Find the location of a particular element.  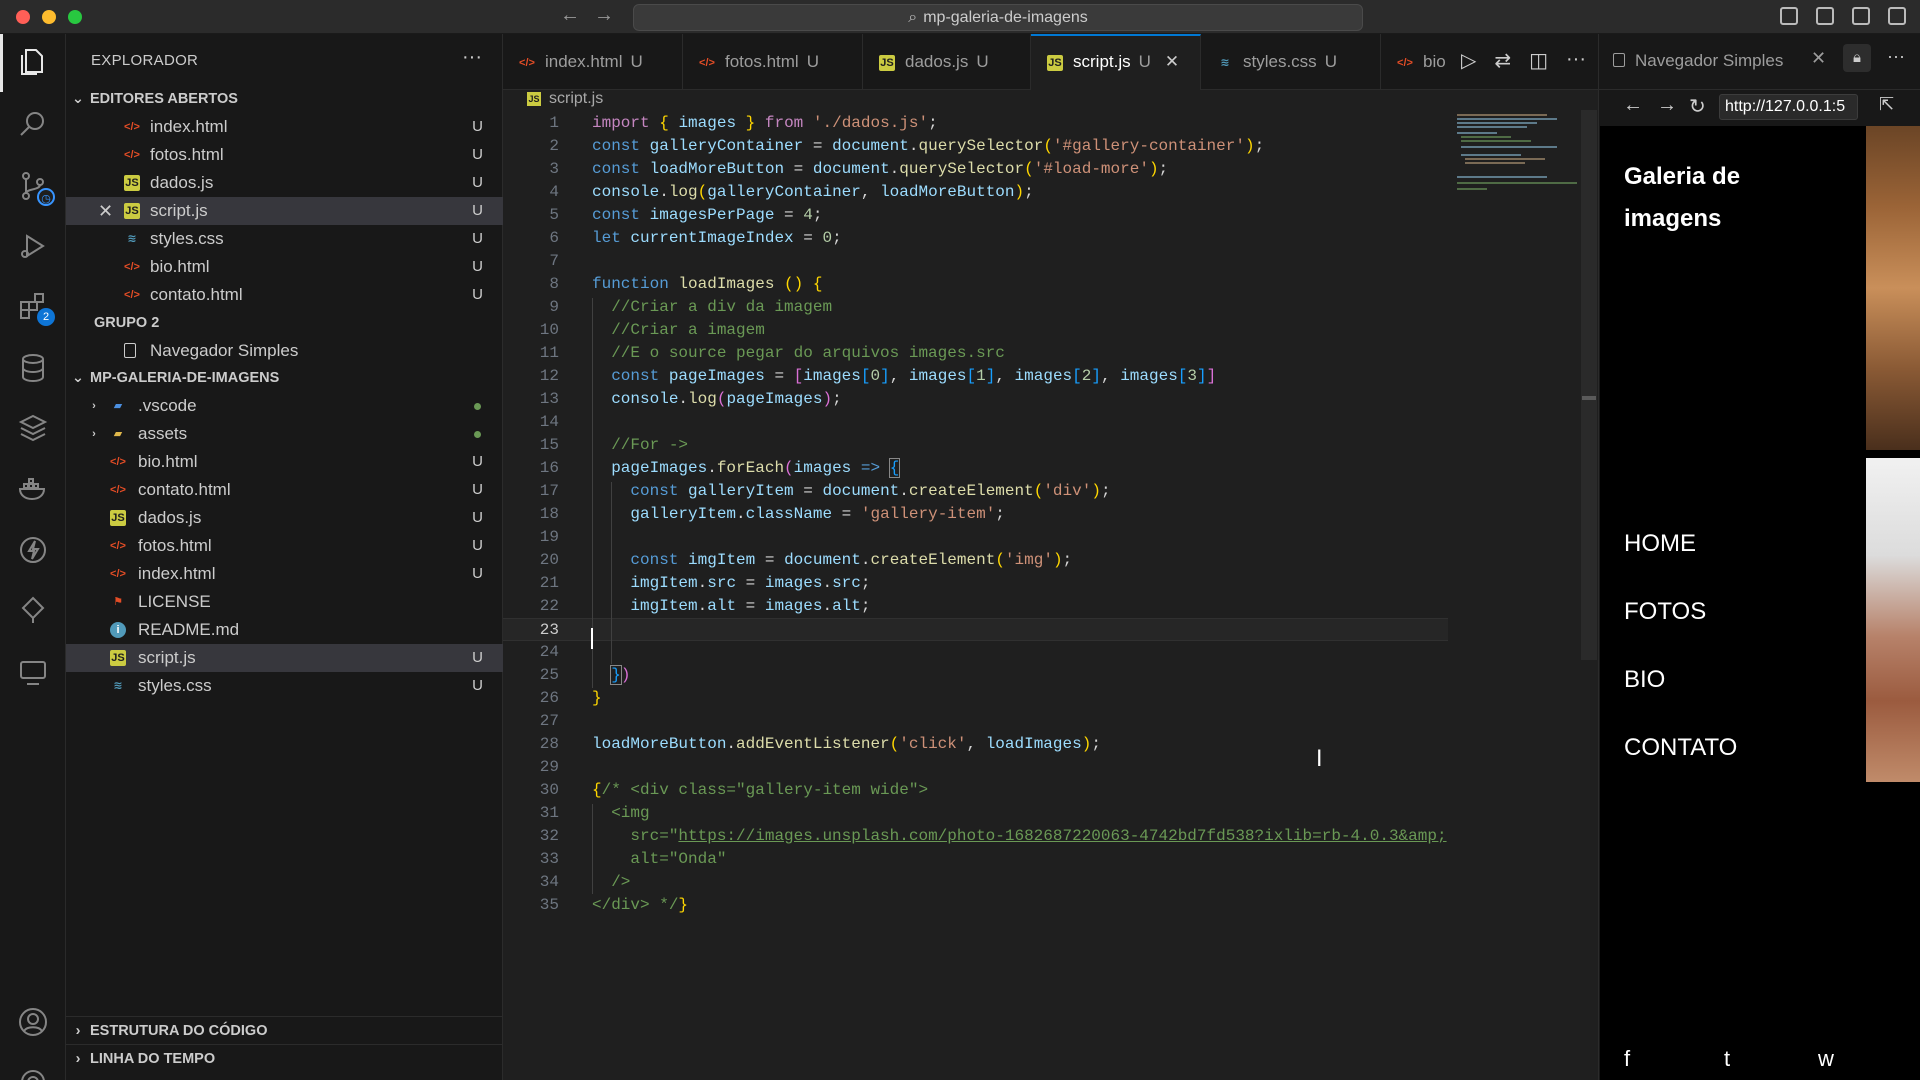

outline-section: › ESTRUTURA DO CÓDIGO is located at coordinates (284, 1030).